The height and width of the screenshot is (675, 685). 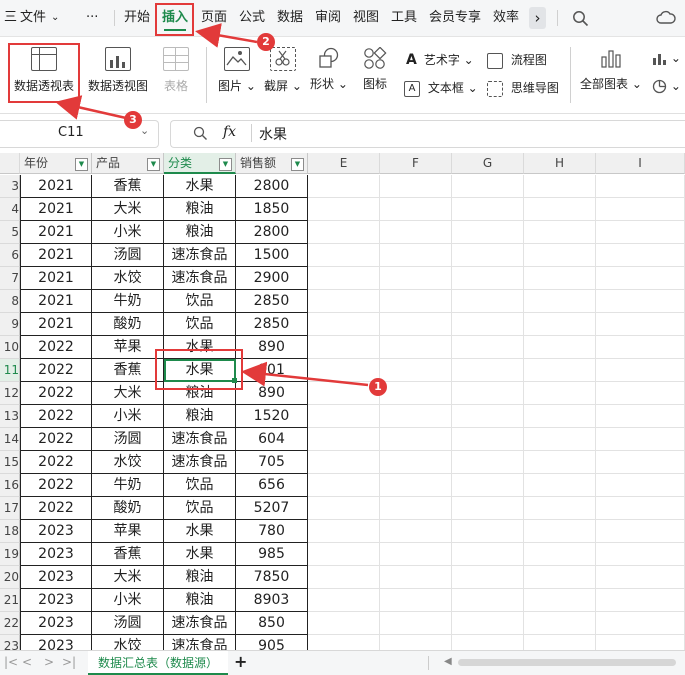 What do you see at coordinates (567, 662) in the screenshot?
I see `horizontal-scrollbar` at bounding box center [567, 662].